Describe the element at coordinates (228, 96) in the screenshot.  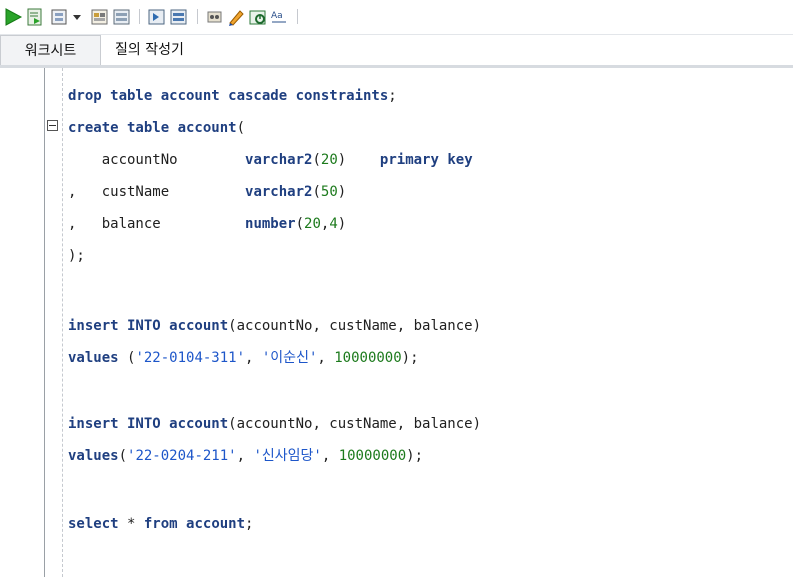
I see `code-token: drop table account cascade constraints` at that location.